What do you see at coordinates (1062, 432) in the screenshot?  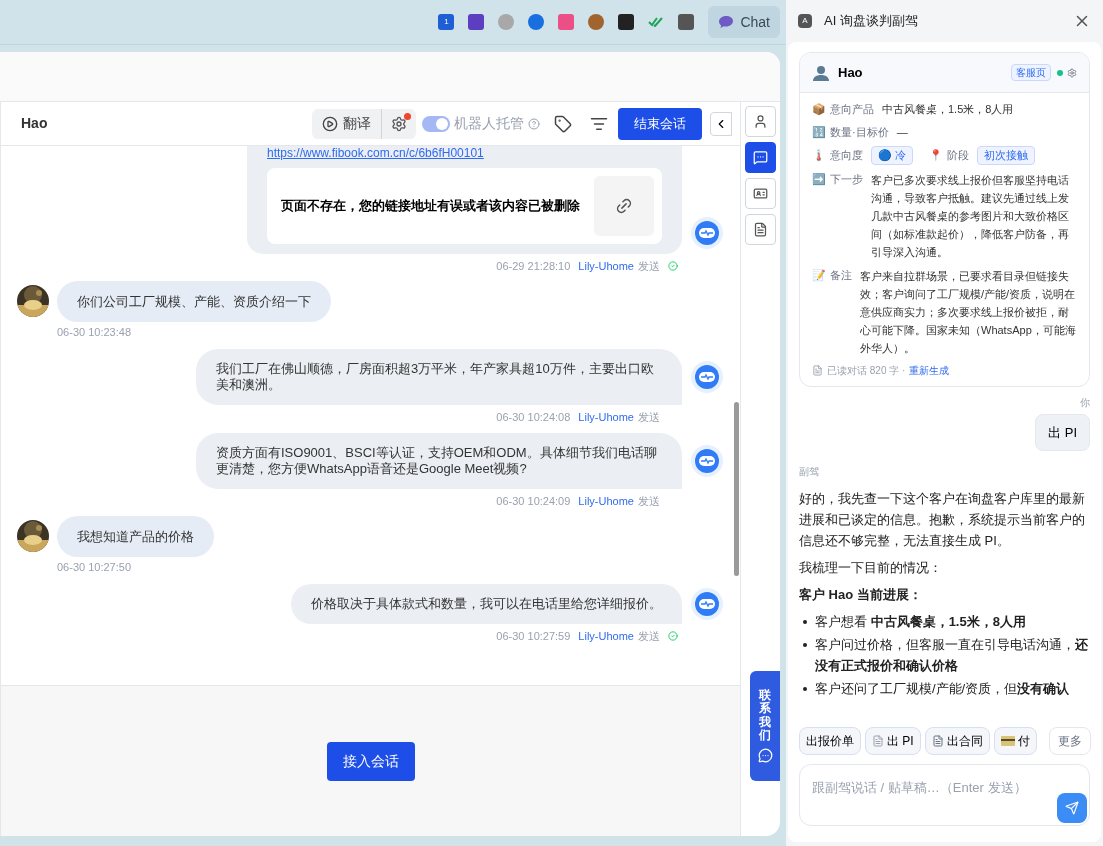 I see `user-message: 出 PI` at bounding box center [1062, 432].